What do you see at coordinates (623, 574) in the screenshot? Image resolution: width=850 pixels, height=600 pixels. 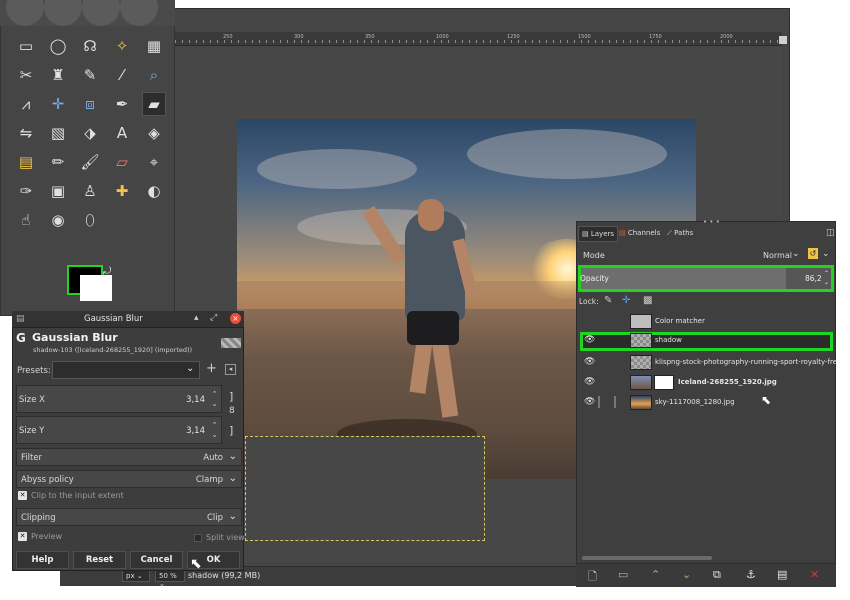 I see `new-group-icon: ▭` at bounding box center [623, 574].